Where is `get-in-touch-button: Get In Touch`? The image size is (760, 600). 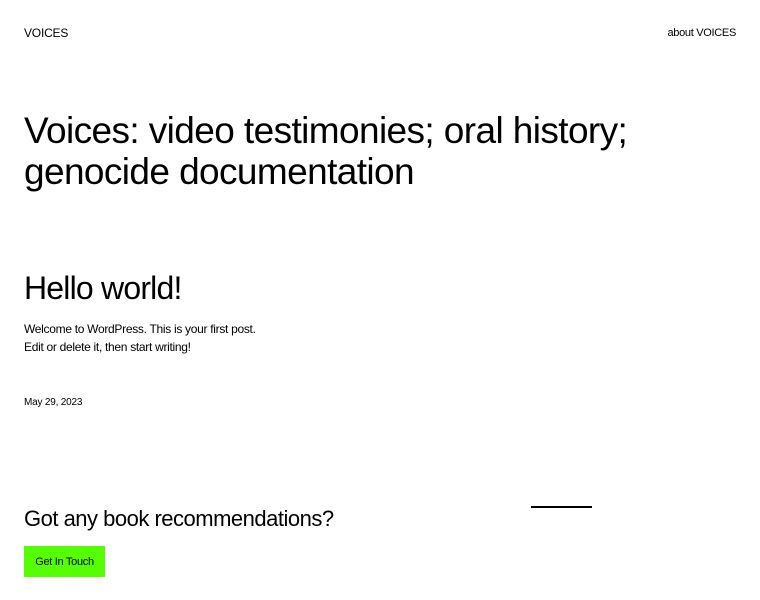 get-in-touch-button: Get In Touch is located at coordinates (64, 561).